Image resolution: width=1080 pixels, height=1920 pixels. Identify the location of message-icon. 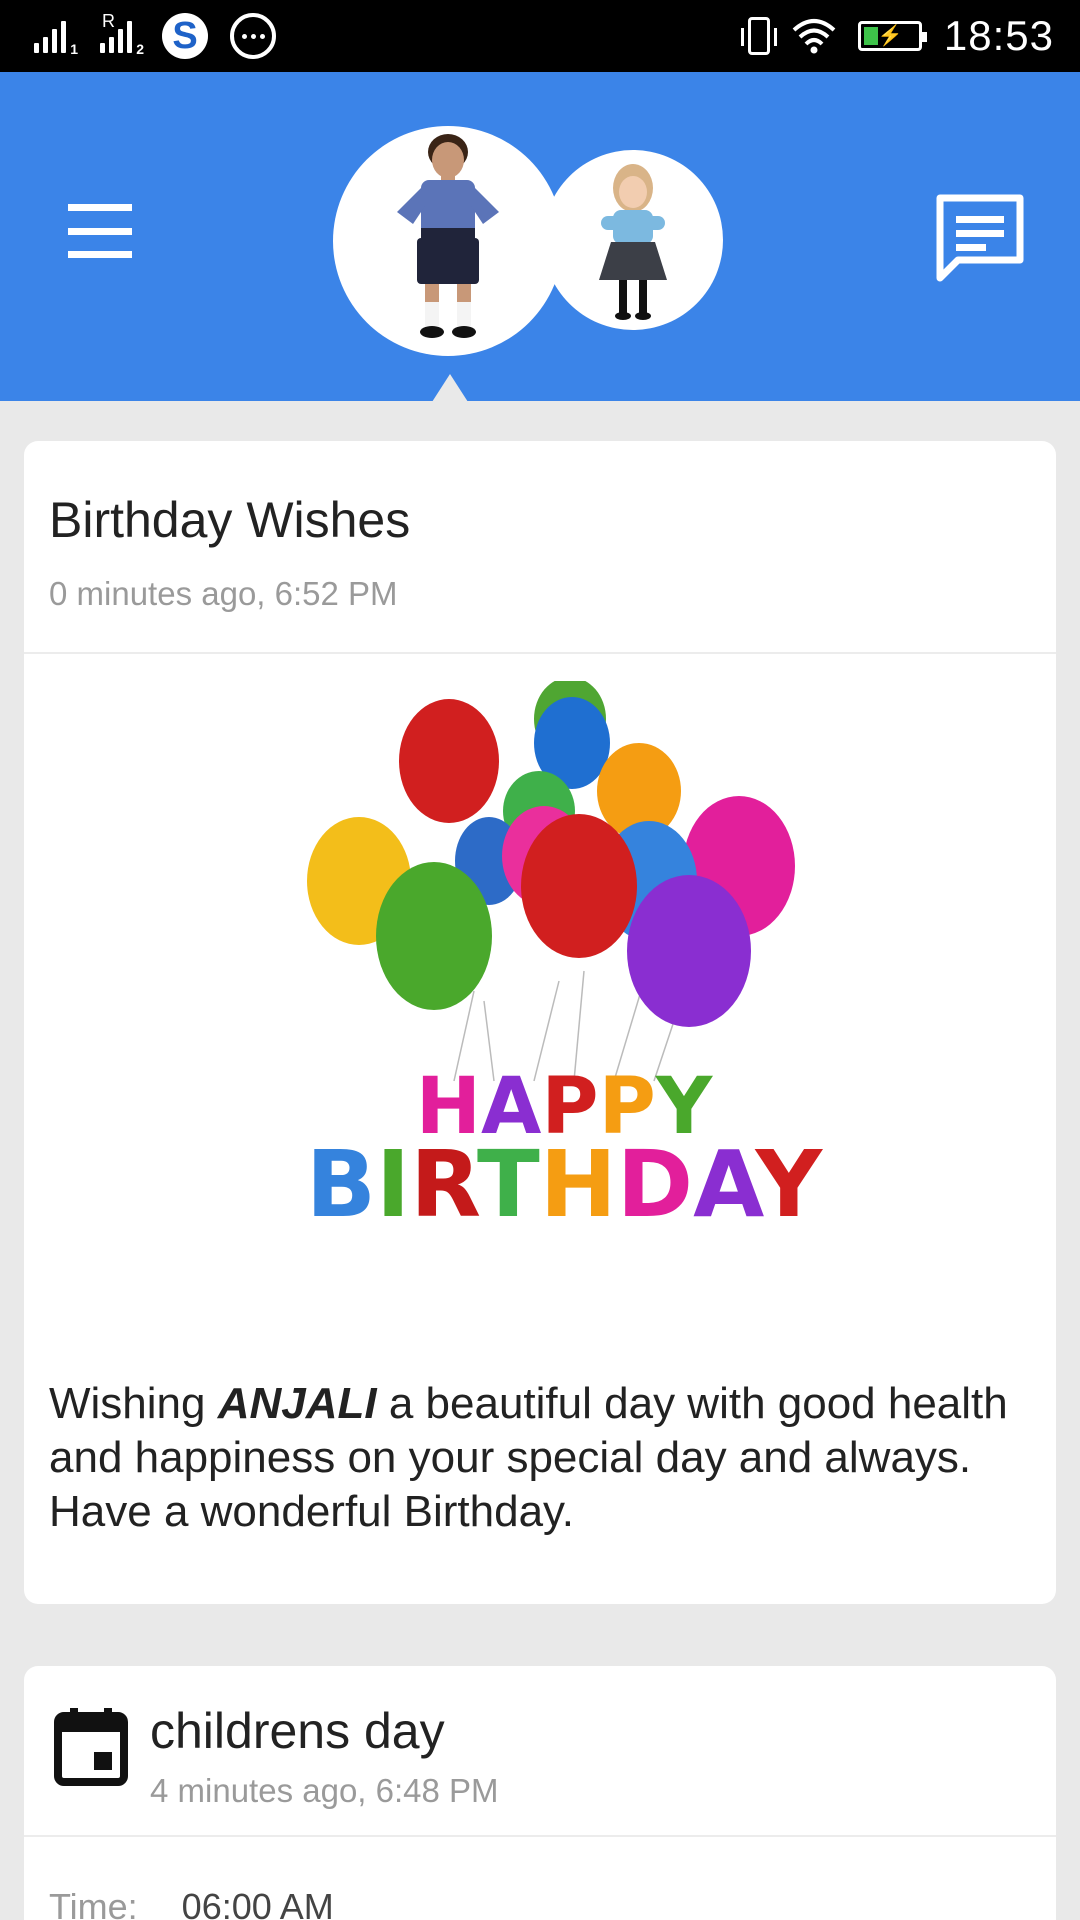
(980, 238).